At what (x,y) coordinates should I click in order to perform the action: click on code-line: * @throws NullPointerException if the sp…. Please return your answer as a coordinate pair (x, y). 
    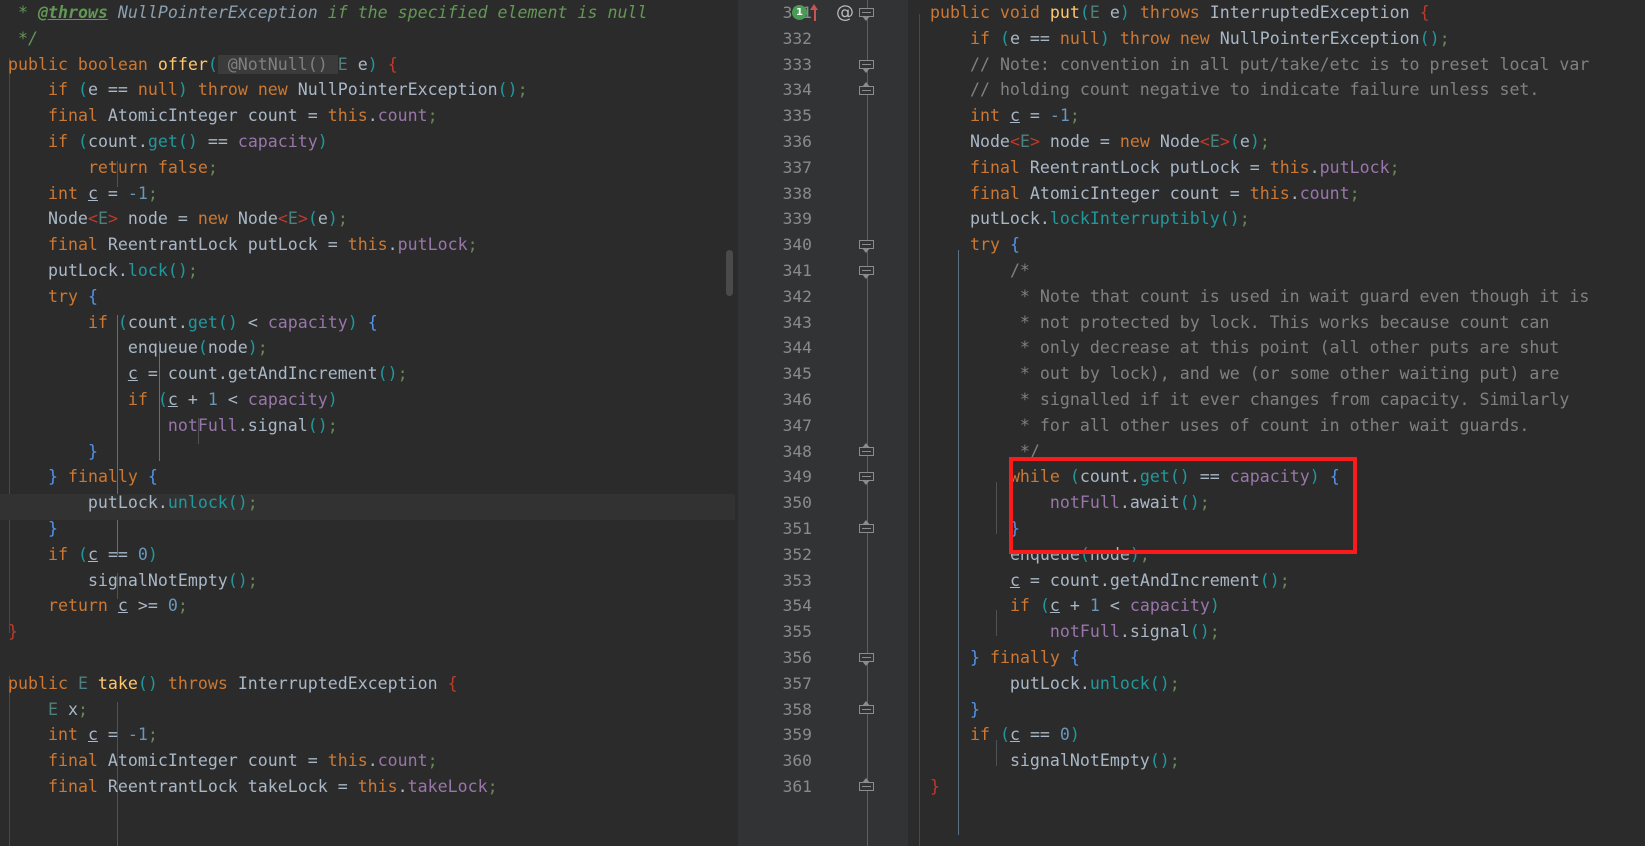
    Looking at the image, I should click on (328, 12).